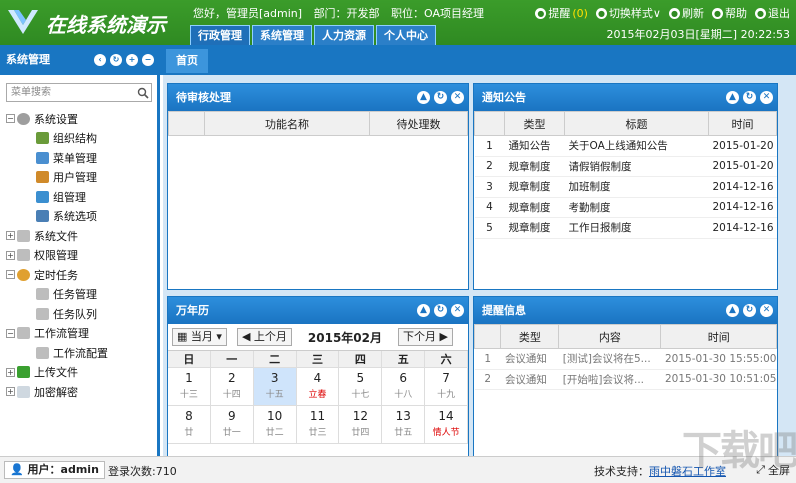 Image resolution: width=796 pixels, height=483 pixels. Describe the element at coordinates (686, 13) in the screenshot. I see `top-action-2: ● 刷新` at that location.